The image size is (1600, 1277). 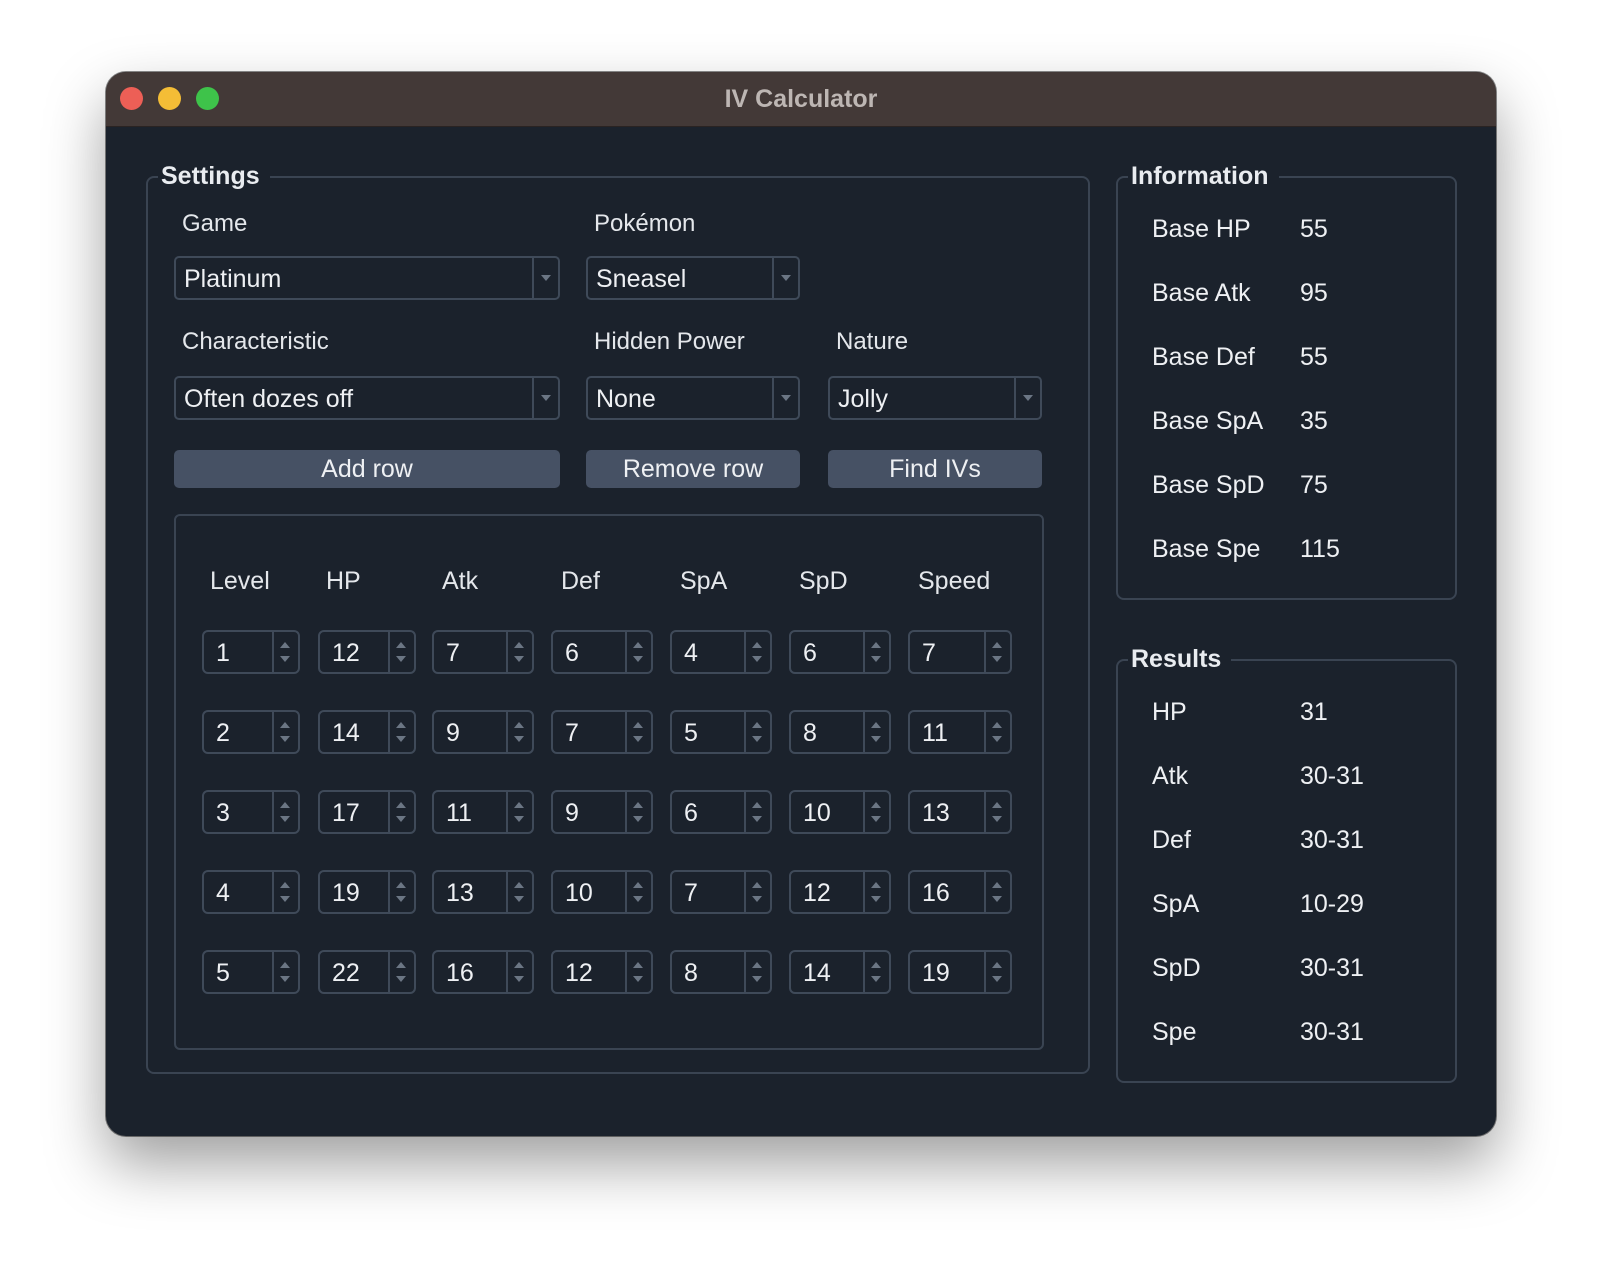 I want to click on level-spinbox: 4, so click(x=251, y=892).